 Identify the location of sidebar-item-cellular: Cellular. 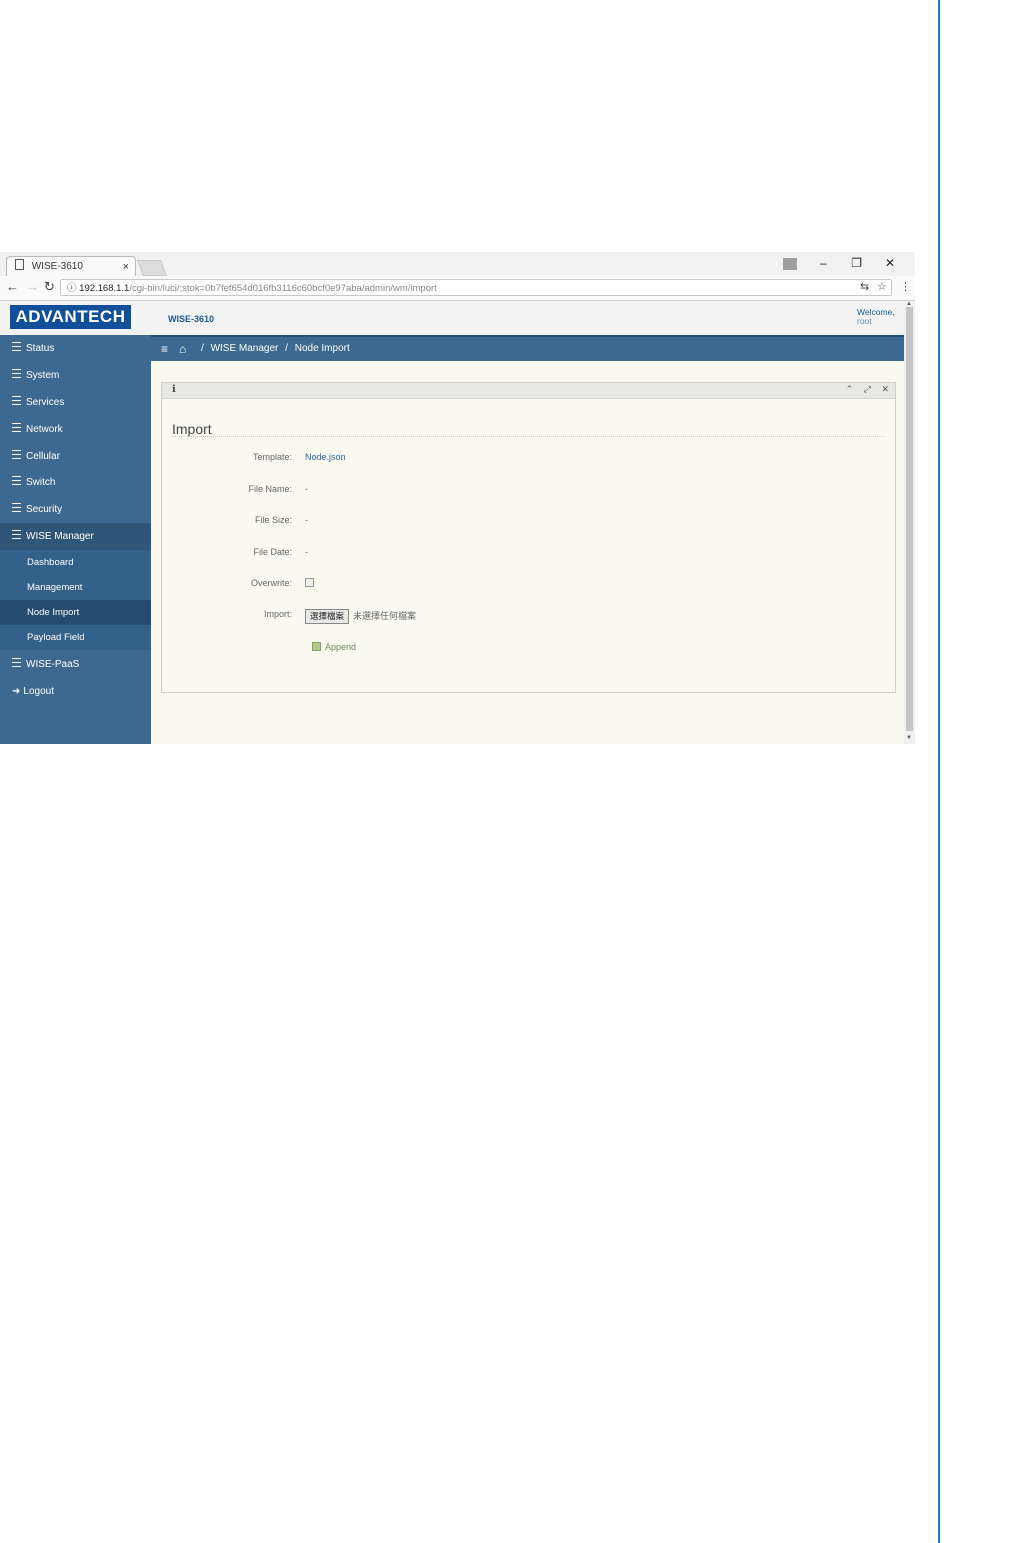
(75, 456).